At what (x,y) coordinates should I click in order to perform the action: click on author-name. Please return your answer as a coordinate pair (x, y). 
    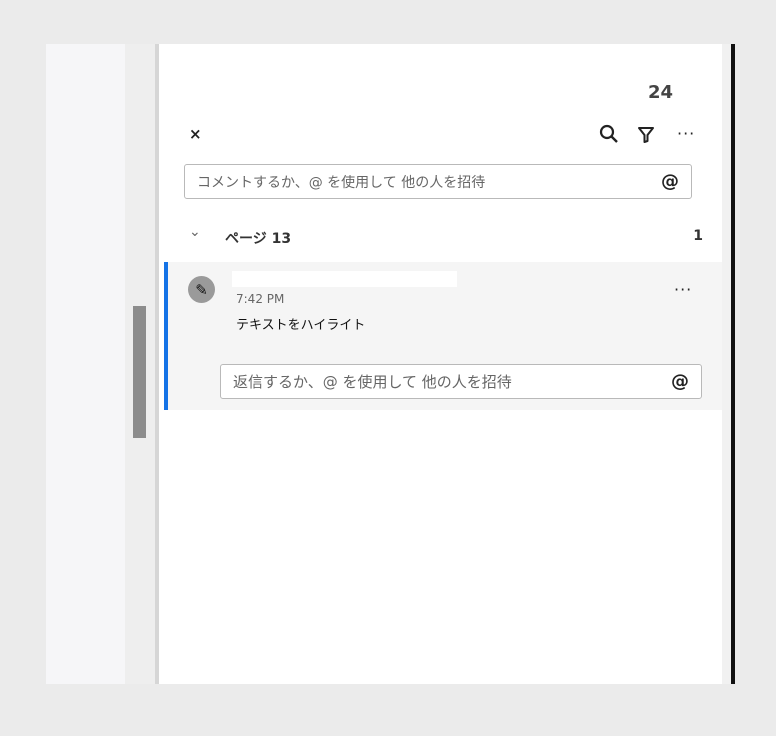
    Looking at the image, I should click on (344, 279).